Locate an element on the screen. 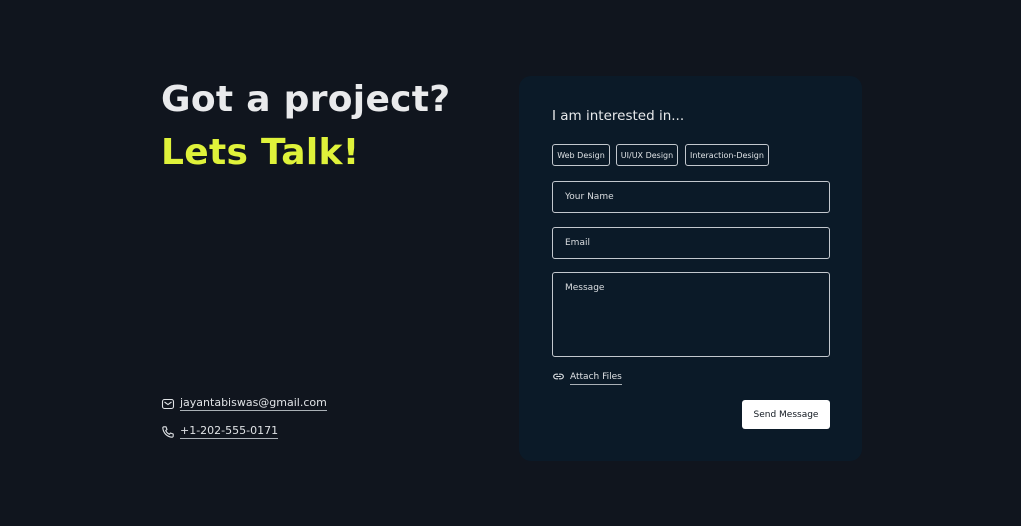 The width and height of the screenshot is (1021, 526). contact-email-text: jayantabiswas@gmail.com is located at coordinates (253, 403).